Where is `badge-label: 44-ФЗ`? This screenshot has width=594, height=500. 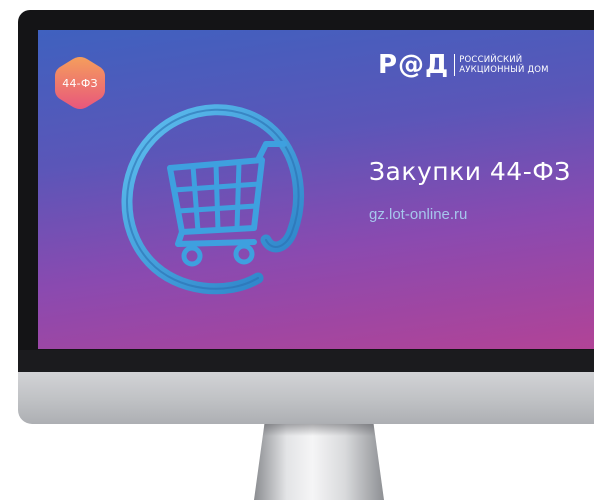 badge-label: 44-ФЗ is located at coordinates (80, 83).